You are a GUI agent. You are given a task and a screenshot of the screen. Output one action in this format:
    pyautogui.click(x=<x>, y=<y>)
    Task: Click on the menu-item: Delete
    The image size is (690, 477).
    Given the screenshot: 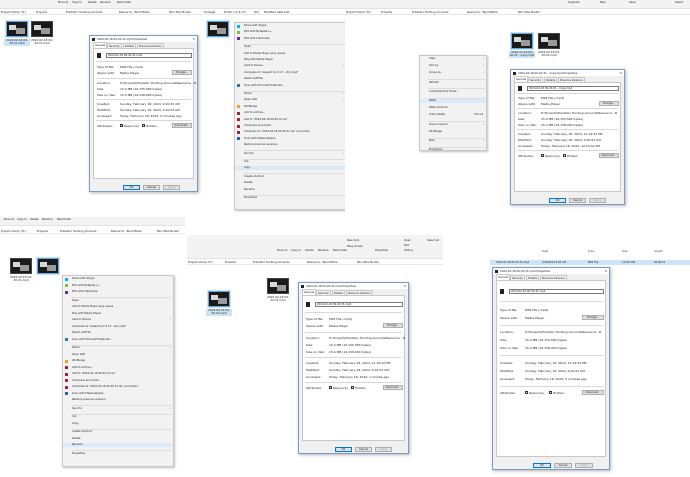 What is the action you would take?
    pyautogui.click(x=118, y=439)
    